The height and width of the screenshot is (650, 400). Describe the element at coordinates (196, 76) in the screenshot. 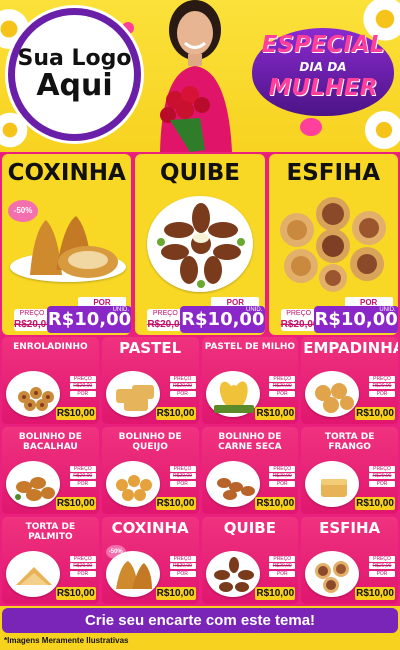

I see `woman-with-roses-image` at that location.